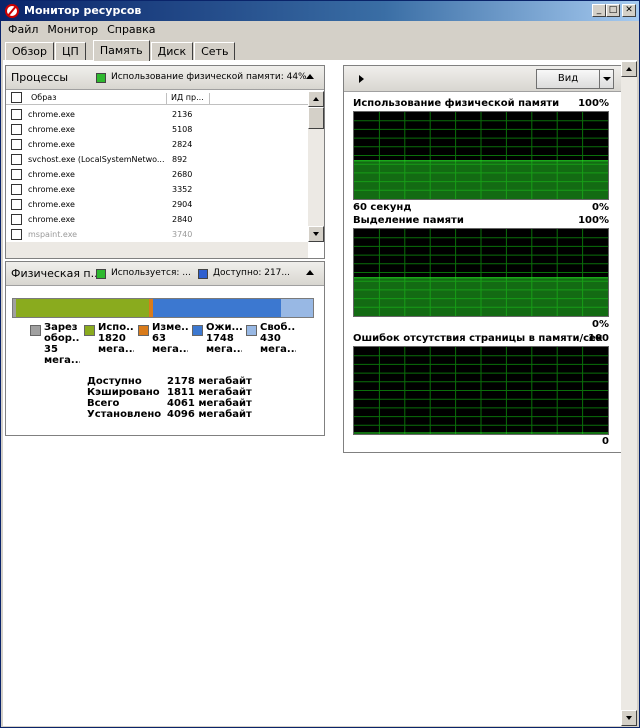 This screenshot has width=640, height=728. I want to click on chart-graph, so click(481, 155).